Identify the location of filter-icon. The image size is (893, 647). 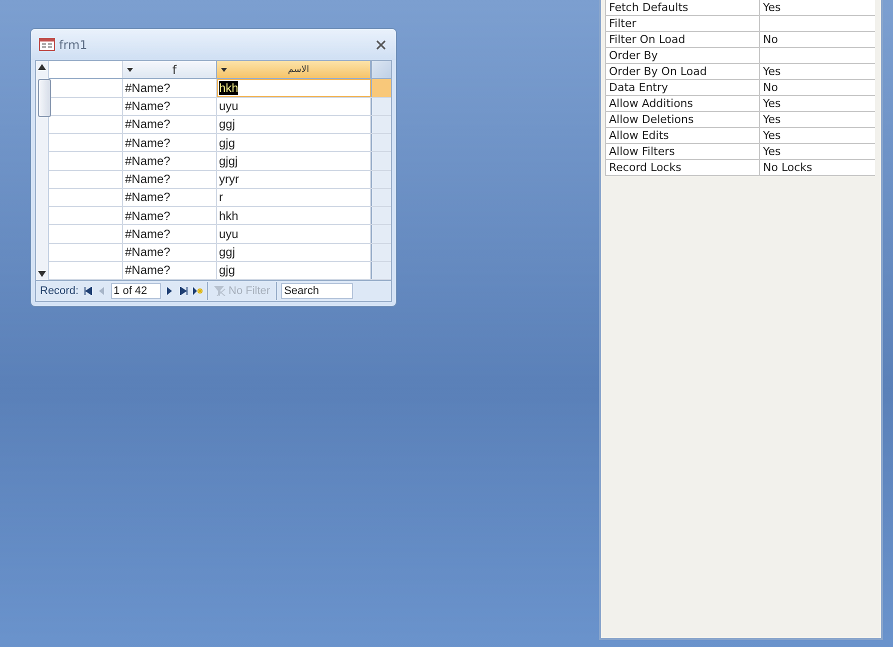
(220, 291).